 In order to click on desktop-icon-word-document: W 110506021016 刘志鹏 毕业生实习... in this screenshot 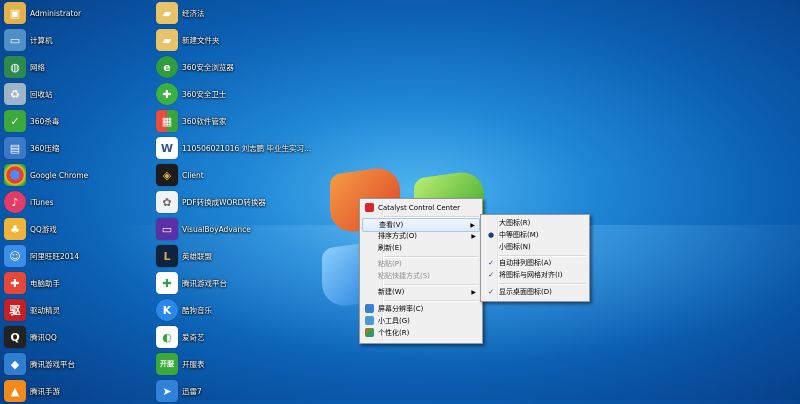, I will do `click(231, 148)`.